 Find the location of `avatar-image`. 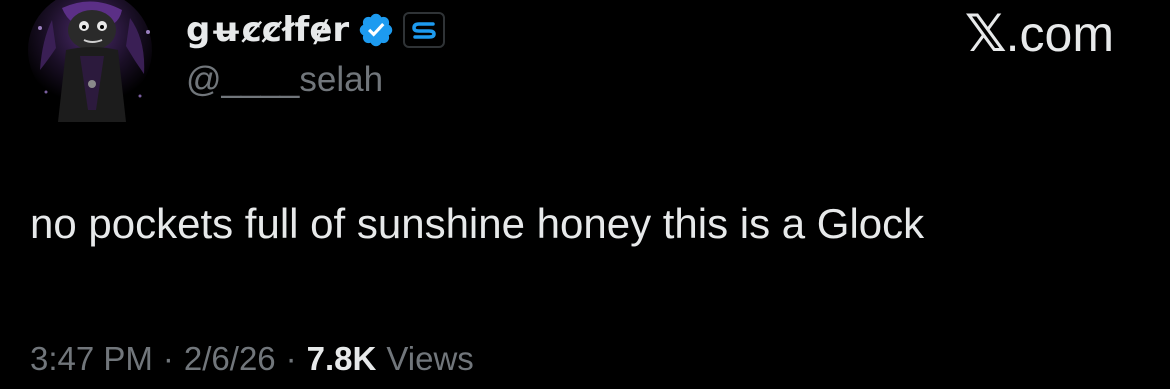

avatar-image is located at coordinates (92, 61).